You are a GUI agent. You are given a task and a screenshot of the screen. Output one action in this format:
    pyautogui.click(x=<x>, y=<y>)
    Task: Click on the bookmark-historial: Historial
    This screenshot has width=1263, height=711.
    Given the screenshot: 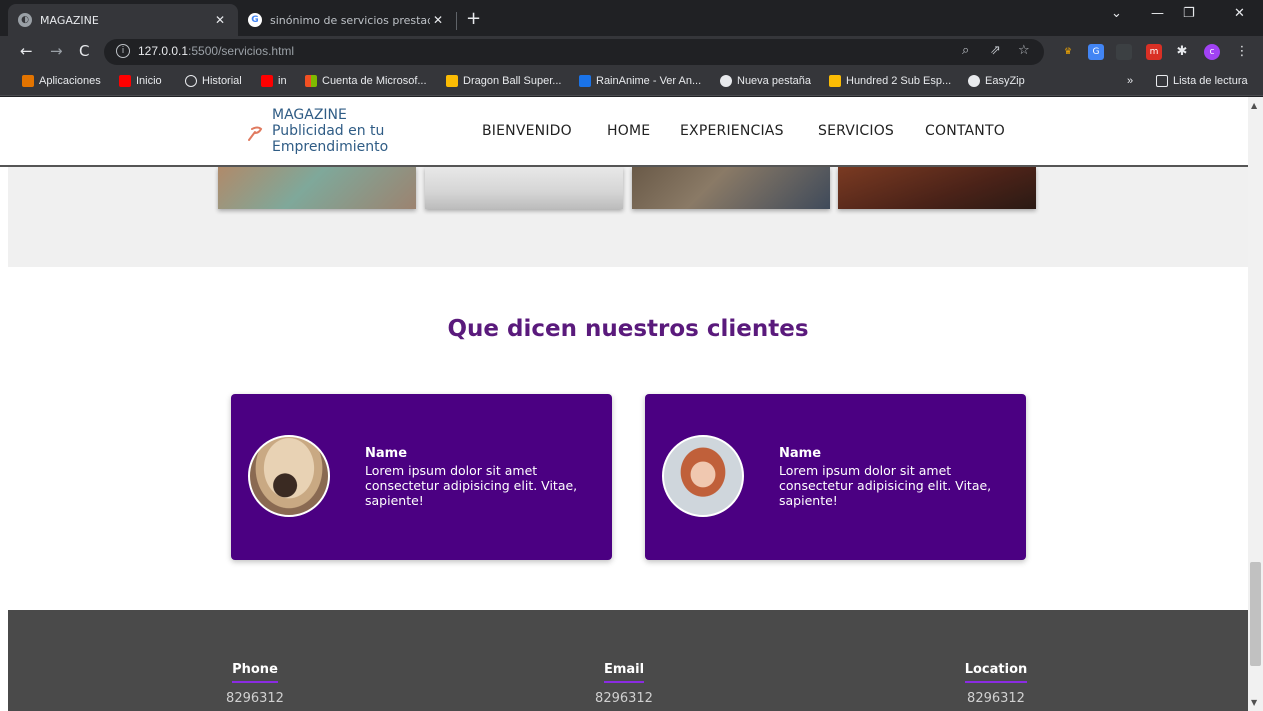 What is the action you would take?
    pyautogui.click(x=213, y=81)
    